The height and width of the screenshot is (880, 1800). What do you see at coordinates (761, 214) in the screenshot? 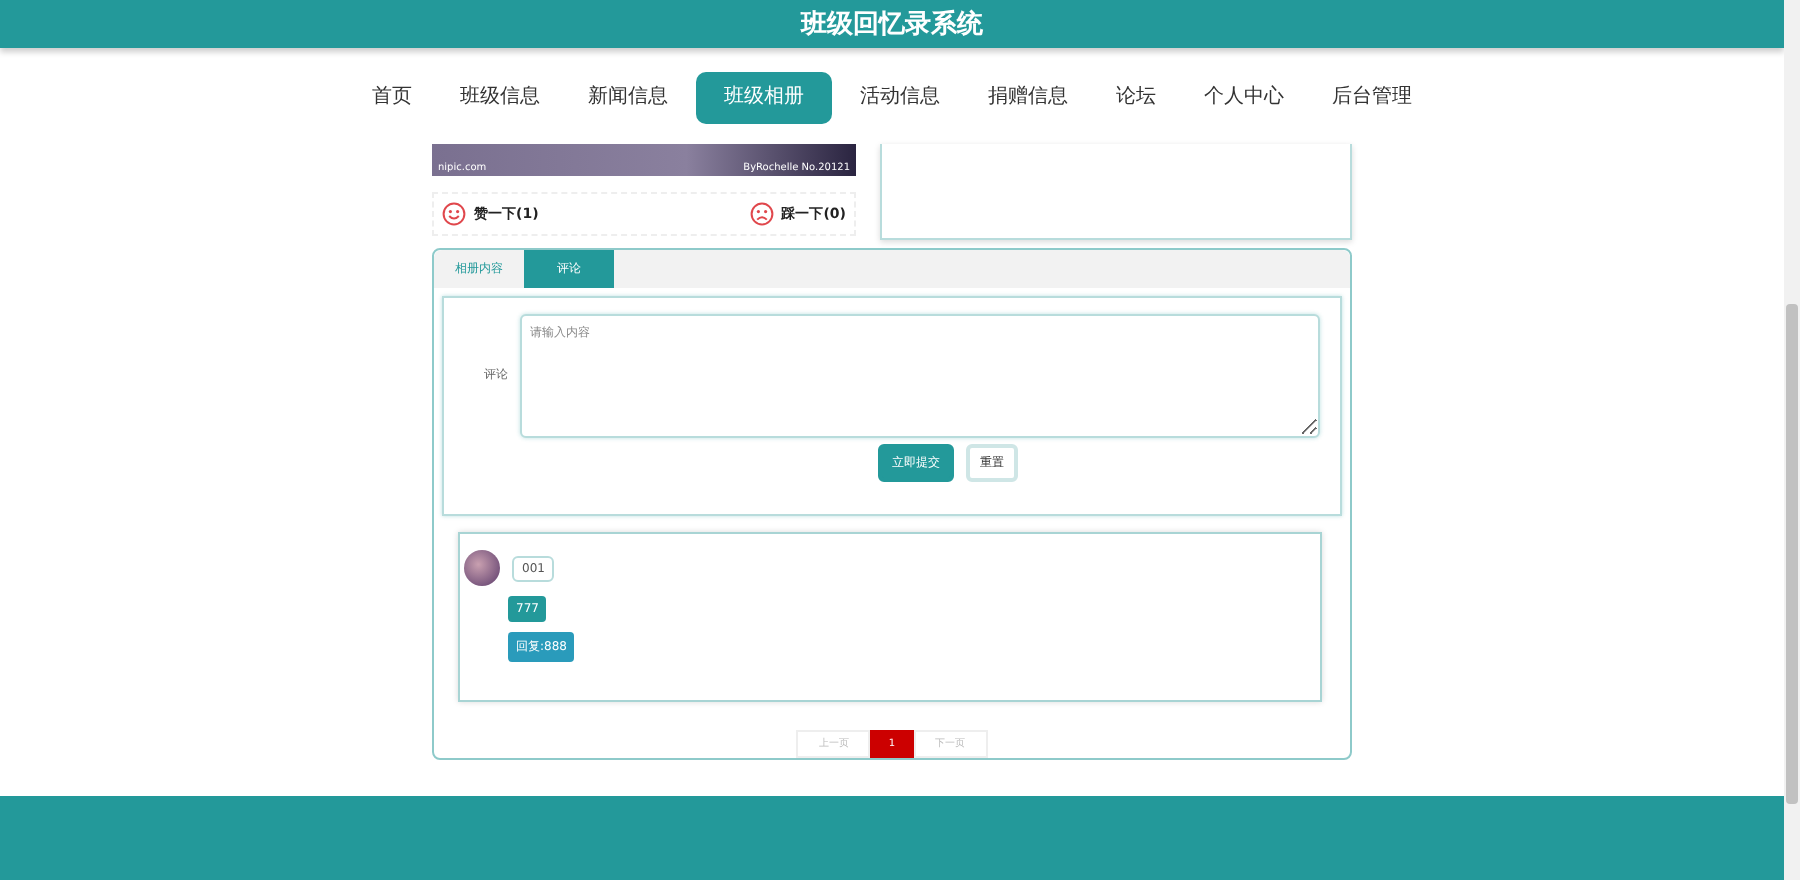
I see `frown-face-icon` at bounding box center [761, 214].